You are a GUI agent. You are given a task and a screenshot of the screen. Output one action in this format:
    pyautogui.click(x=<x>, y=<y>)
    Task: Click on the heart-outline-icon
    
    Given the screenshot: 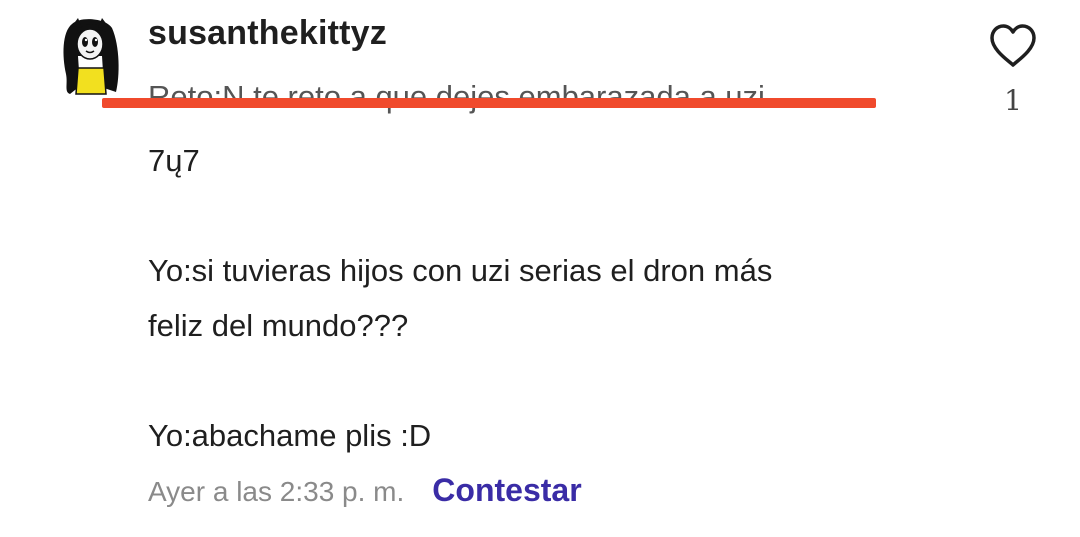 What is the action you would take?
    pyautogui.click(x=1013, y=45)
    